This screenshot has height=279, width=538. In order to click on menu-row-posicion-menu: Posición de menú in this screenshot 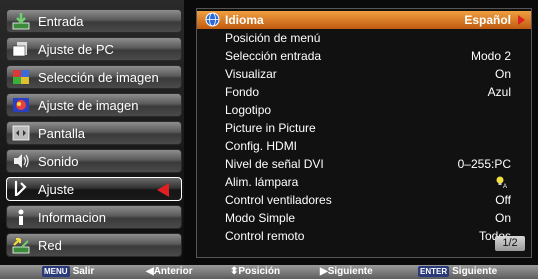, I will do `click(364, 38)`.